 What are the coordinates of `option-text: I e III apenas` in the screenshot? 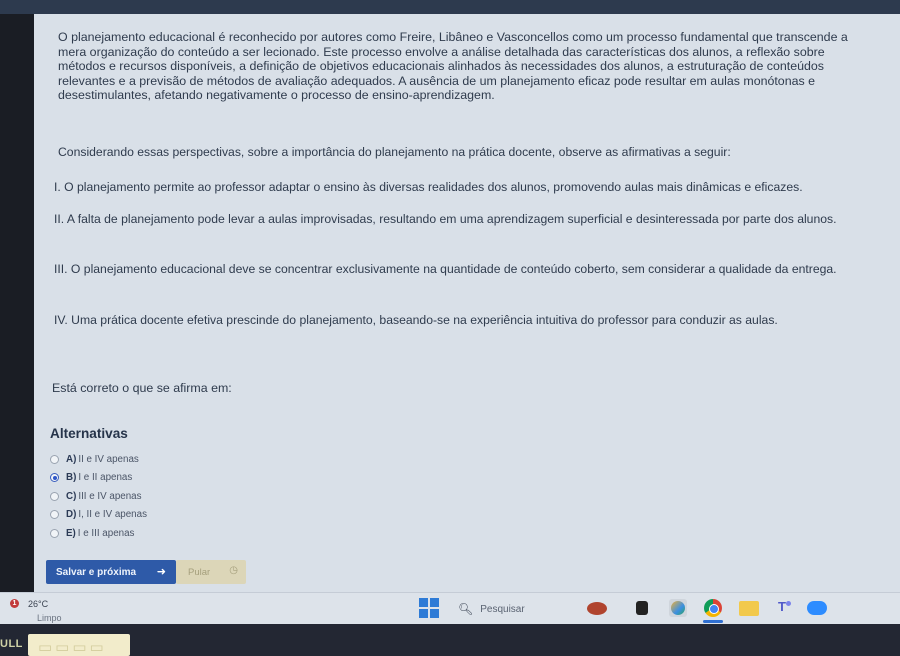 It's located at (106, 533).